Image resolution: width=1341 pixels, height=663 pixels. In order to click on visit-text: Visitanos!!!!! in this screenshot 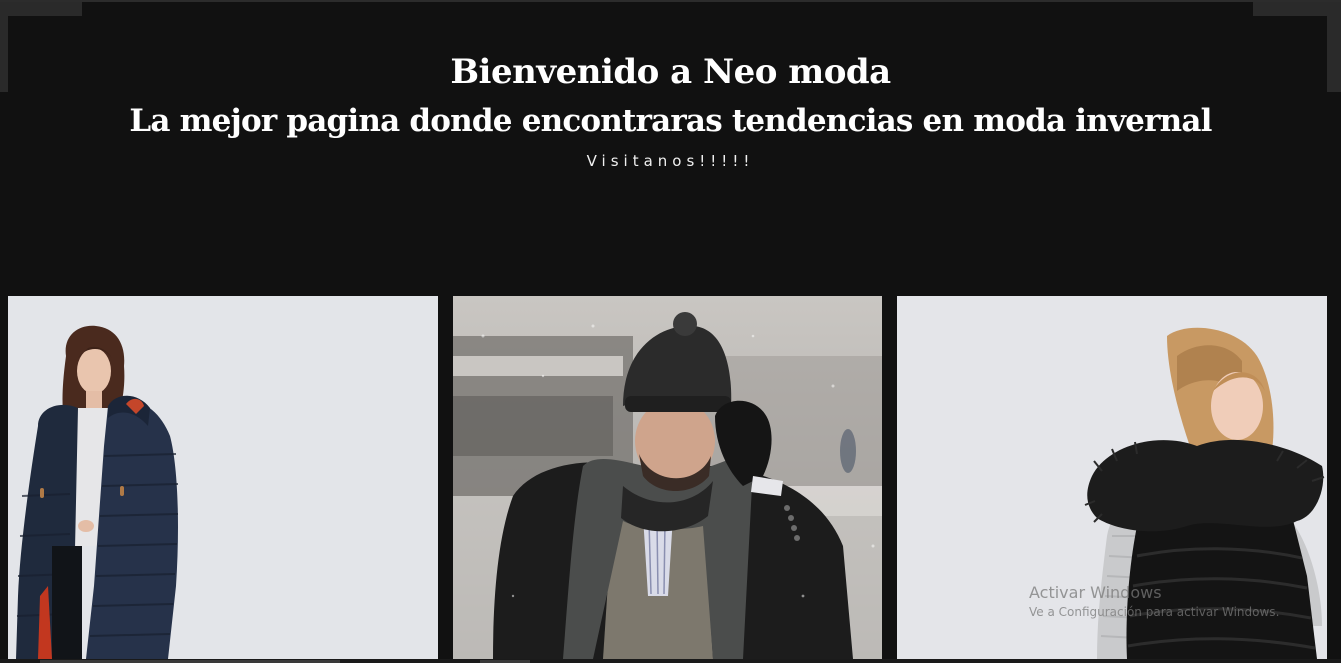, I will do `click(670, 161)`.